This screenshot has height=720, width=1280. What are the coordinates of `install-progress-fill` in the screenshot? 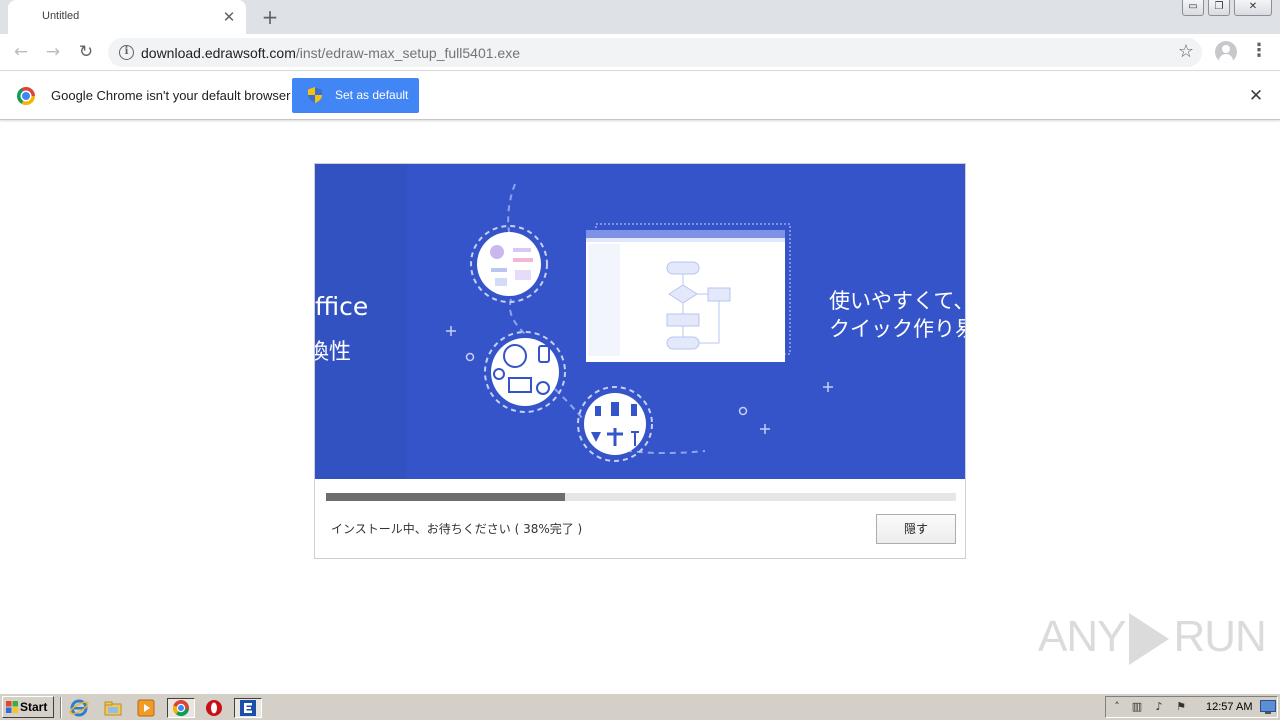 It's located at (446, 497).